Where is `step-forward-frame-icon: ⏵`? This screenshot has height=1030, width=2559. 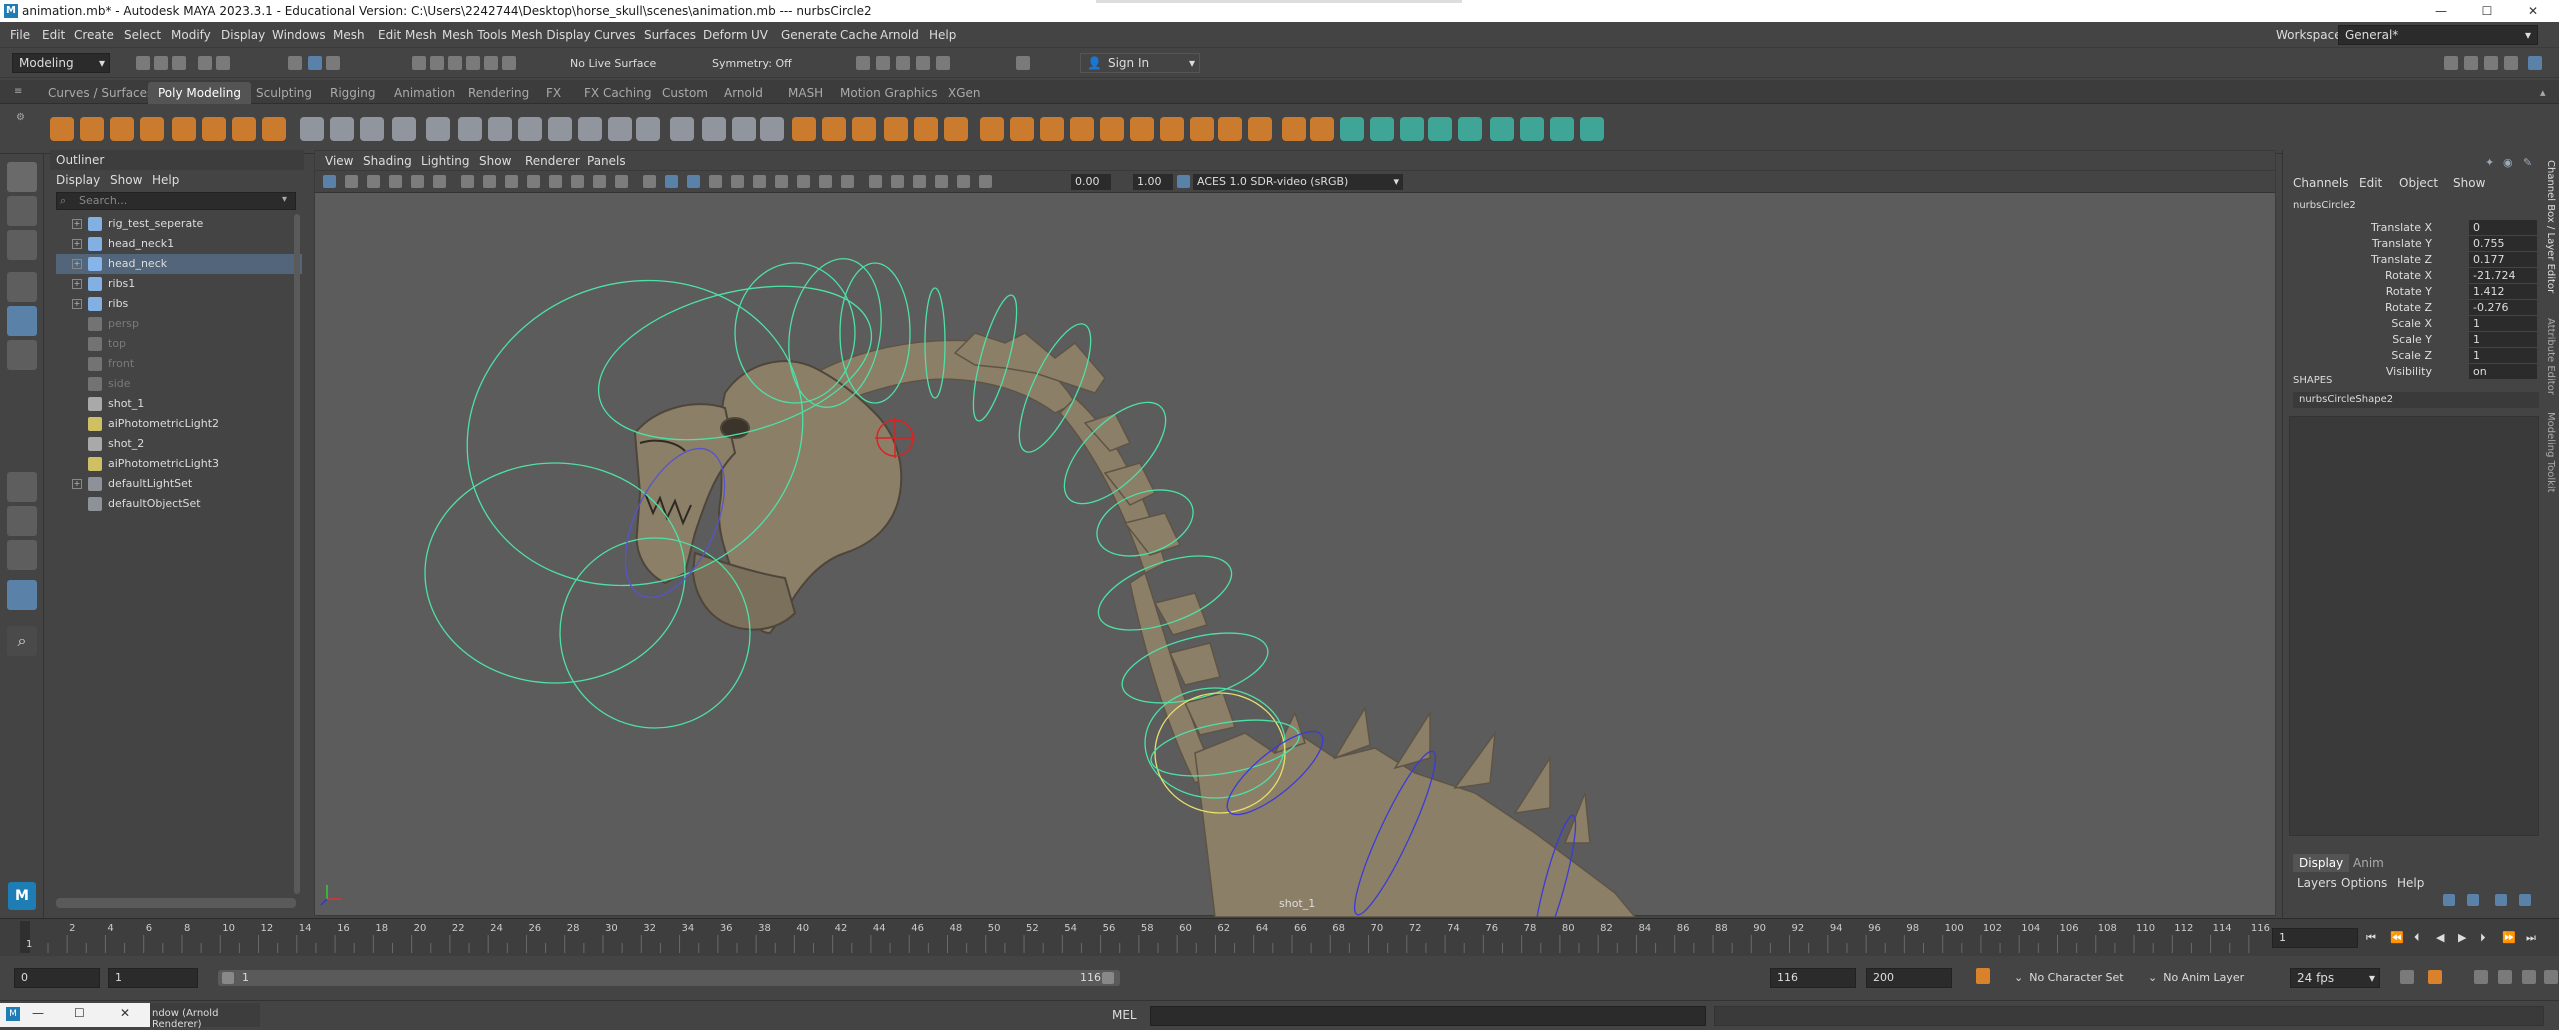 step-forward-frame-icon: ⏵ is located at coordinates (2483, 938).